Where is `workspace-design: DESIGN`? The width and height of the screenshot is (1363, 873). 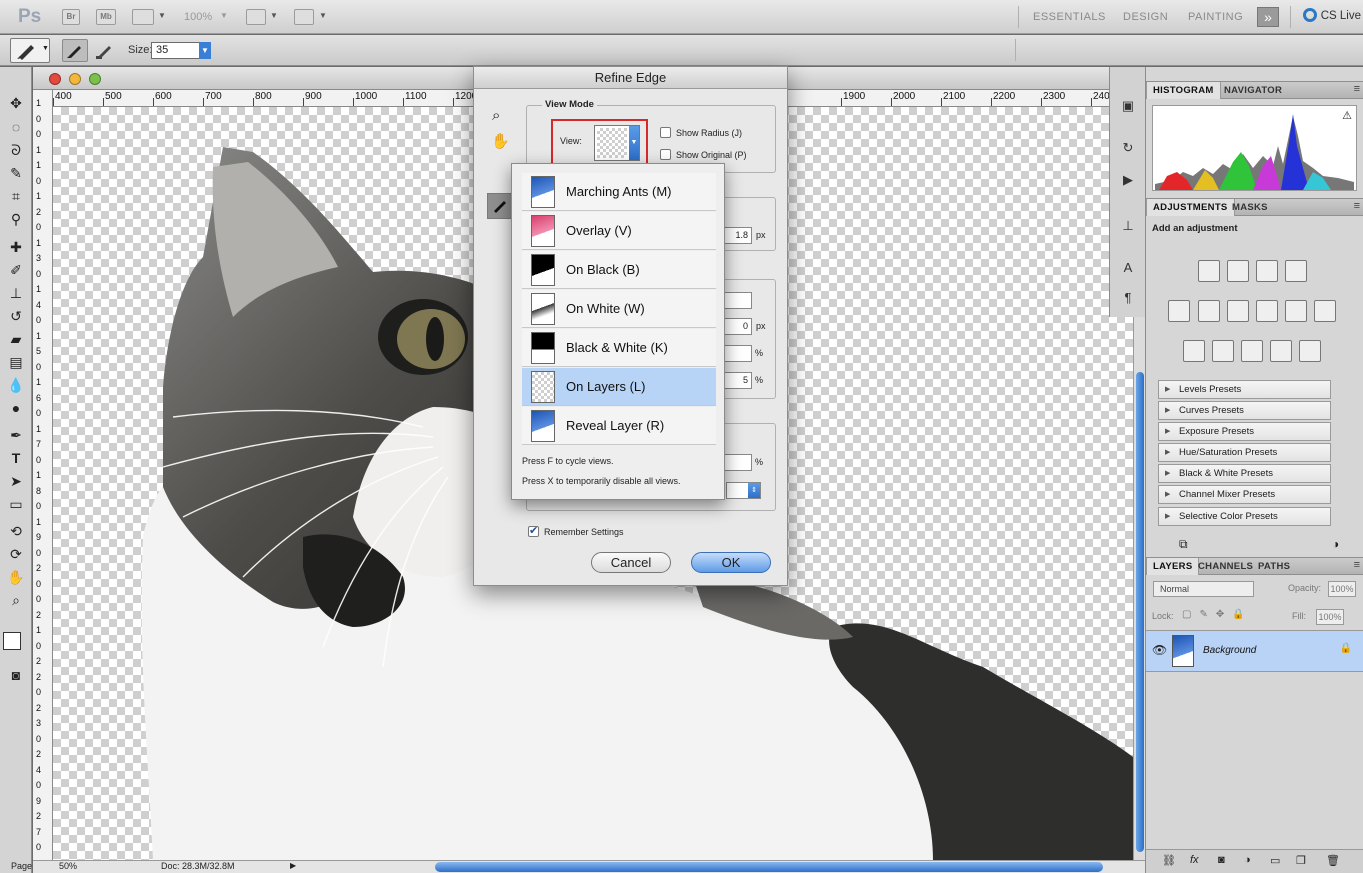
workspace-design: DESIGN is located at coordinates (1145, 17).